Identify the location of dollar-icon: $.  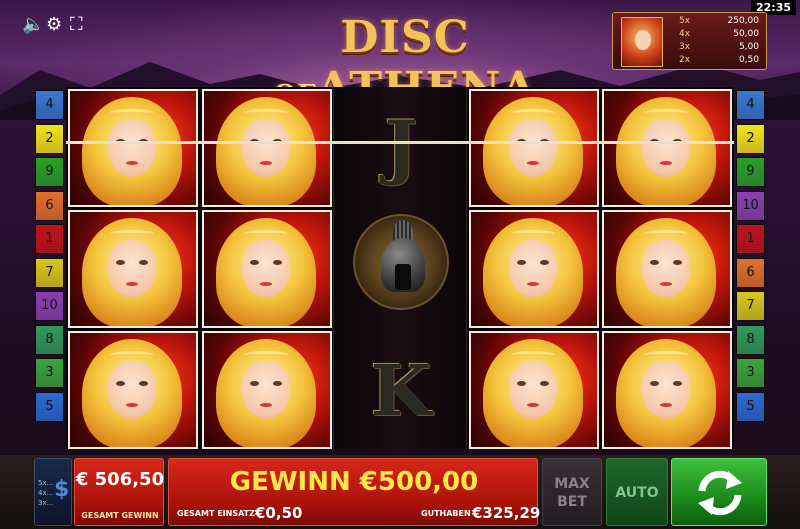
(62, 489).